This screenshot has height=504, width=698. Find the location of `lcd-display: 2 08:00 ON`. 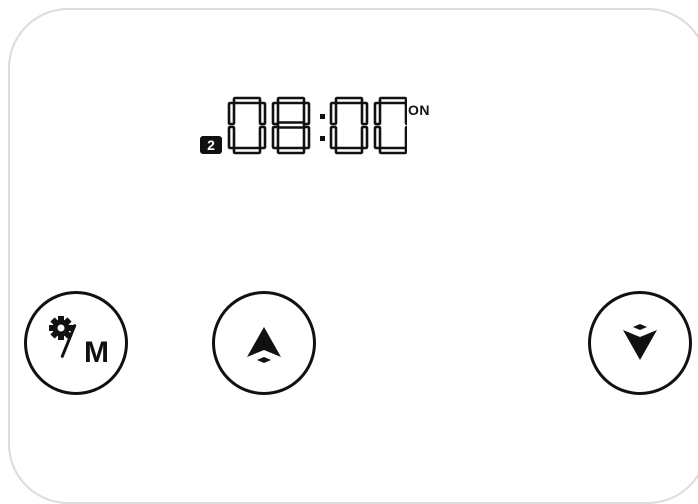

lcd-display: 2 08:00 ON is located at coordinates (320, 128).